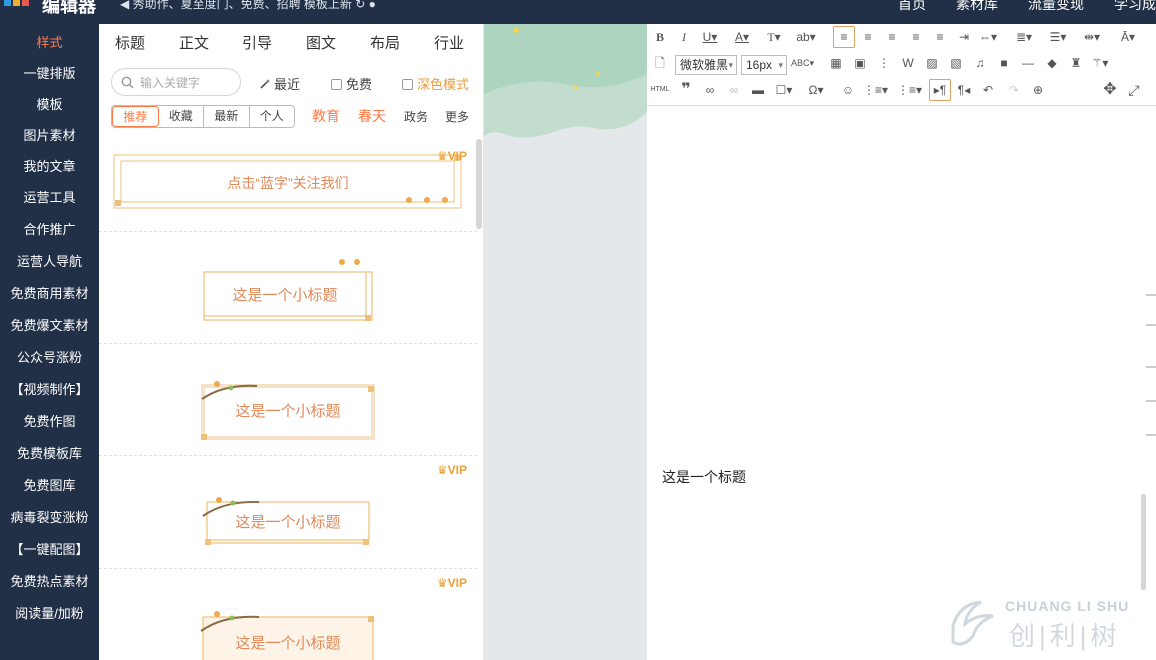 This screenshot has width=1156, height=660. What do you see at coordinates (844, 37) in the screenshot?
I see `align-left-icon: ≡` at bounding box center [844, 37].